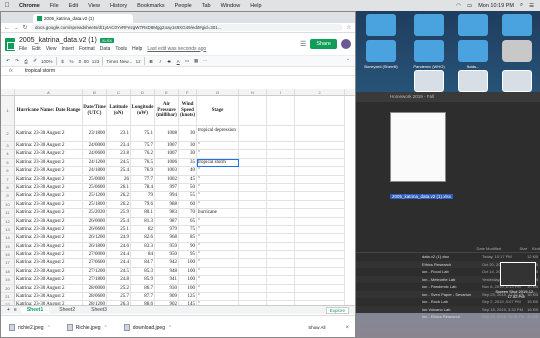  Describe the element at coordinates (16, 28) in the screenshot. I see `forward-icon: →` at that location.